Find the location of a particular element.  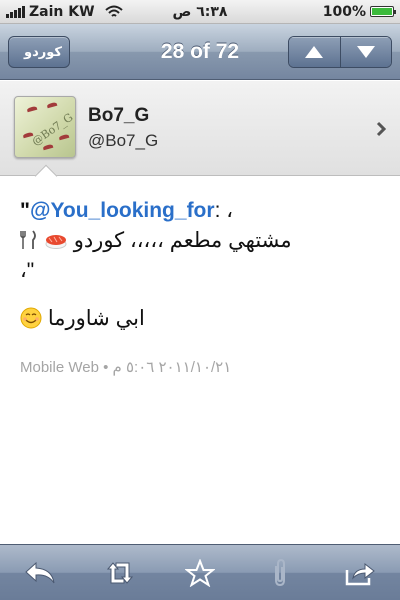

avatar: @Bo7_G is located at coordinates (45, 127).